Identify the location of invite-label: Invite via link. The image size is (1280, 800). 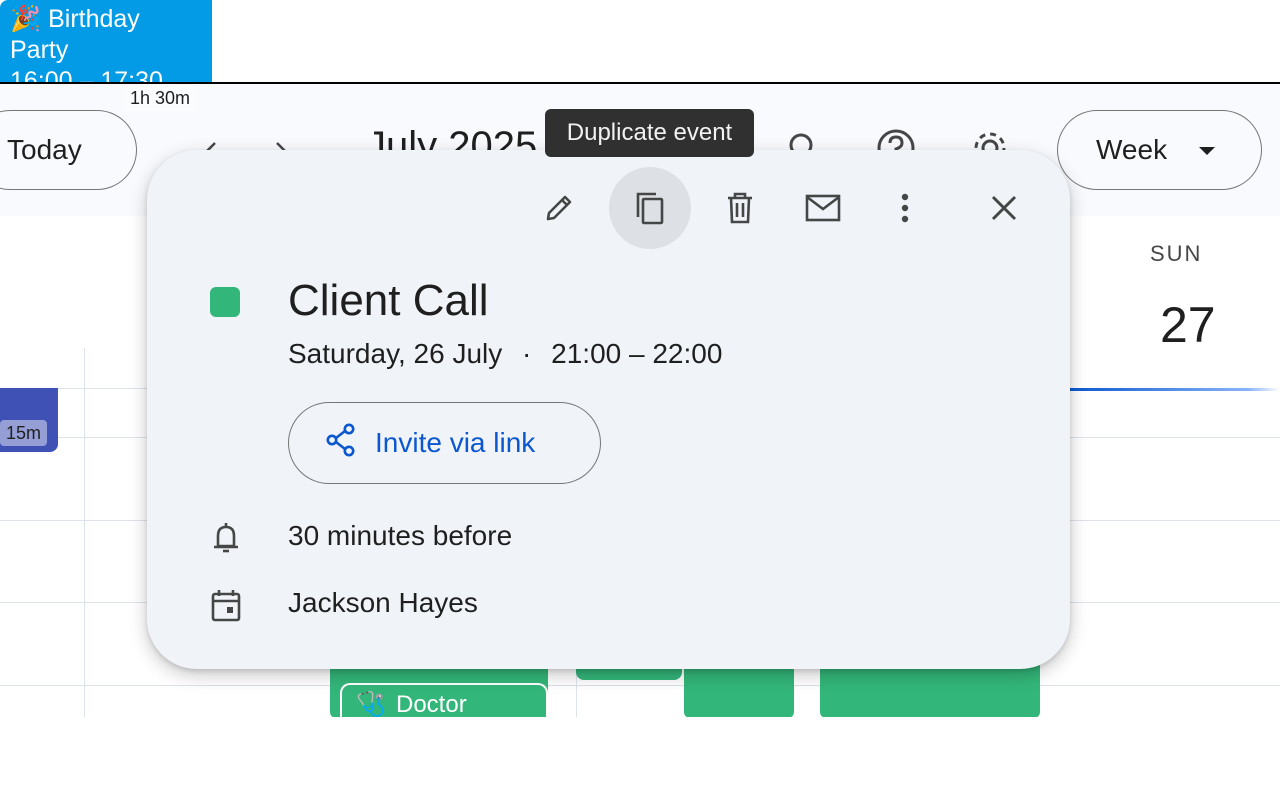
(455, 442).